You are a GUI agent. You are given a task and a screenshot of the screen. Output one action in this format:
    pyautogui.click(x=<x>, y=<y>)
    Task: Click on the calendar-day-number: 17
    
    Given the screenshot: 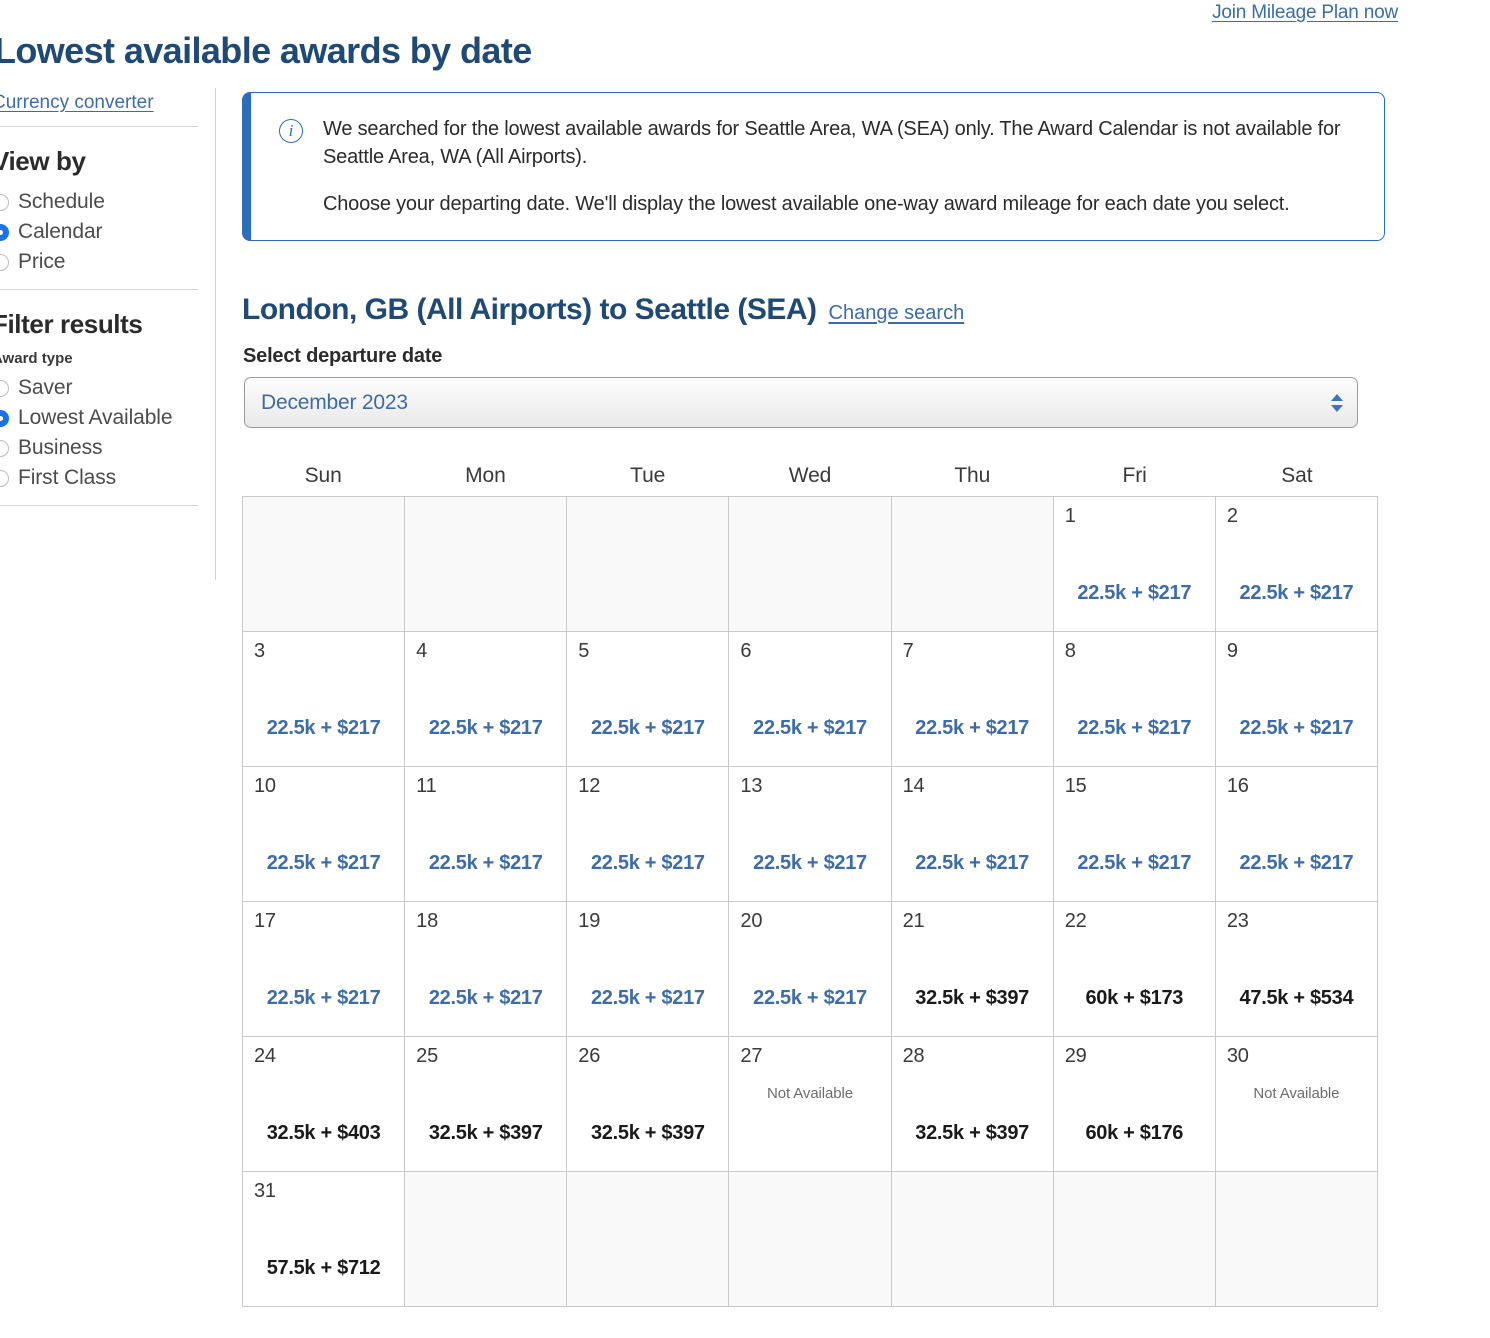 What is the action you would take?
    pyautogui.click(x=265, y=921)
    